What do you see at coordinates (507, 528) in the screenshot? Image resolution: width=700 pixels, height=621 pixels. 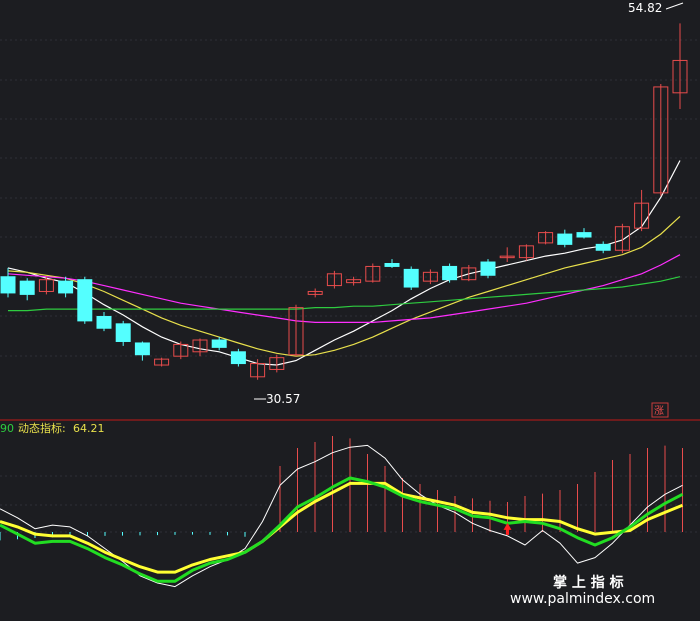 I see `red-arrow-marker` at bounding box center [507, 528].